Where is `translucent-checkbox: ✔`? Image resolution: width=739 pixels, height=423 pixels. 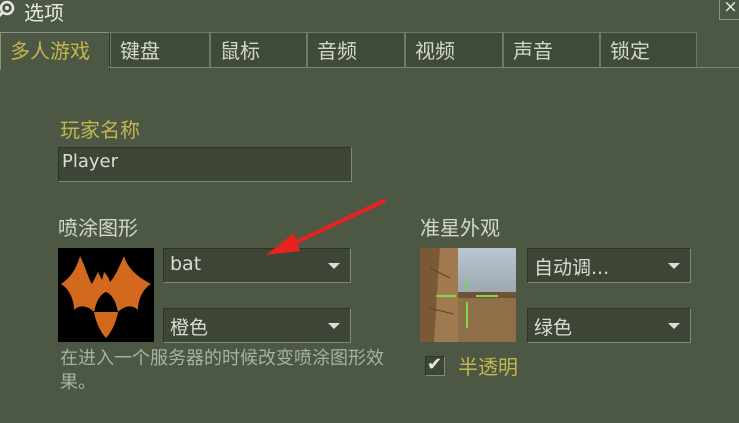 translucent-checkbox: ✔ is located at coordinates (435, 365).